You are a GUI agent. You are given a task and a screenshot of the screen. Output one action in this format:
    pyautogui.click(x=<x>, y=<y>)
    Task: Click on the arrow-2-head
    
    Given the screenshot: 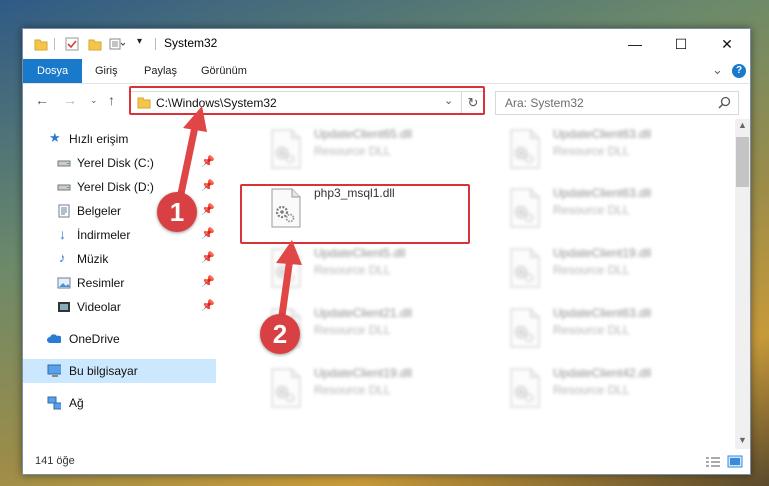 What is the action you would take?
    pyautogui.click(x=289, y=252)
    